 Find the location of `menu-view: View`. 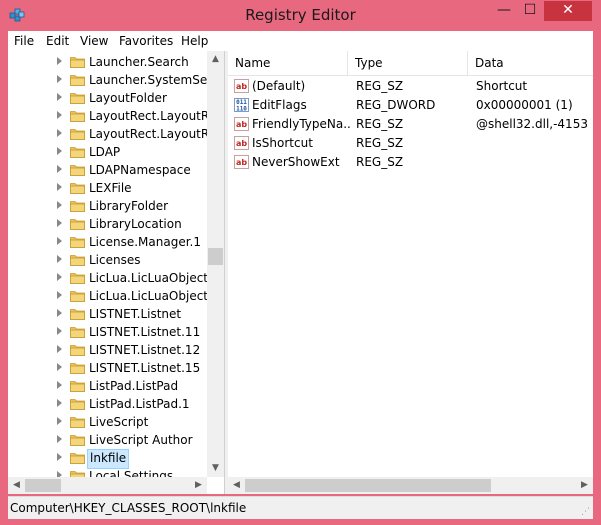

menu-view: View is located at coordinates (94, 41).